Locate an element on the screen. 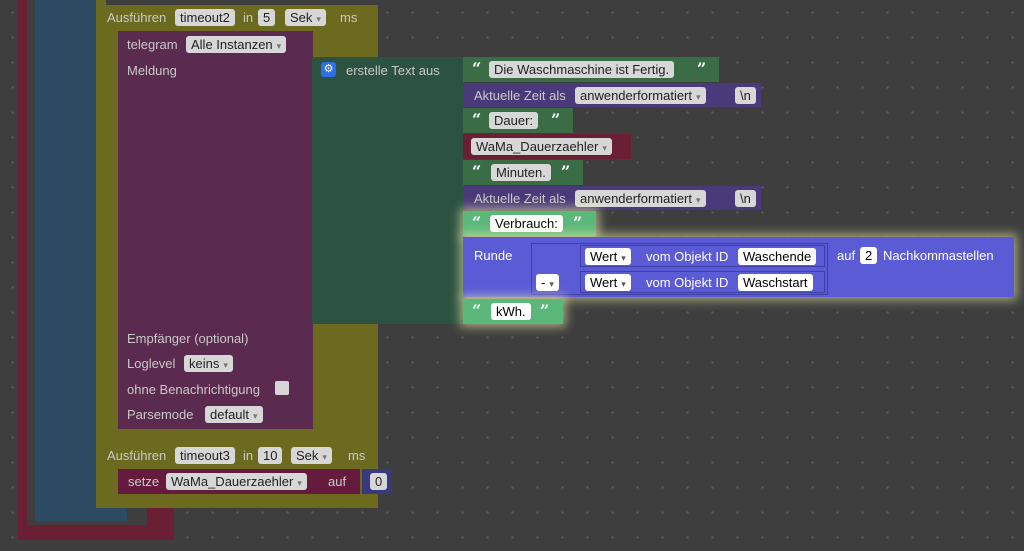 This screenshot has height=551, width=1024. ms-label: ms is located at coordinates (349, 17).